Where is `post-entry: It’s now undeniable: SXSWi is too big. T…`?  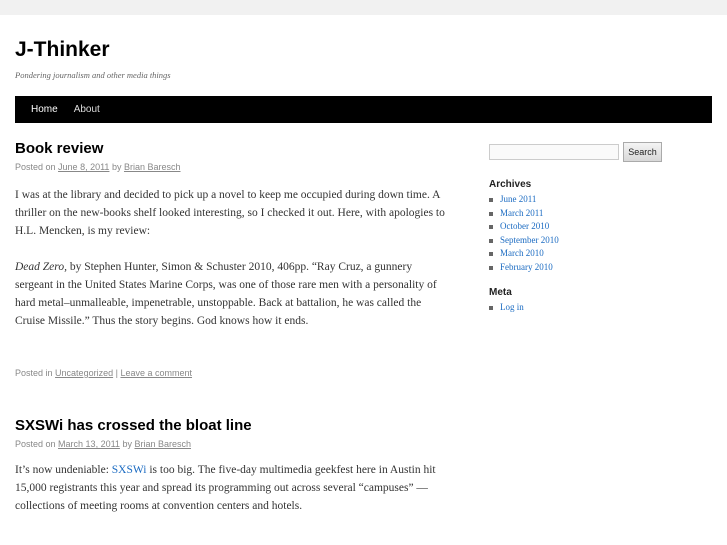
post-entry: It’s now undeniable: SXSWi is too big. T… is located at coordinates (232, 488).